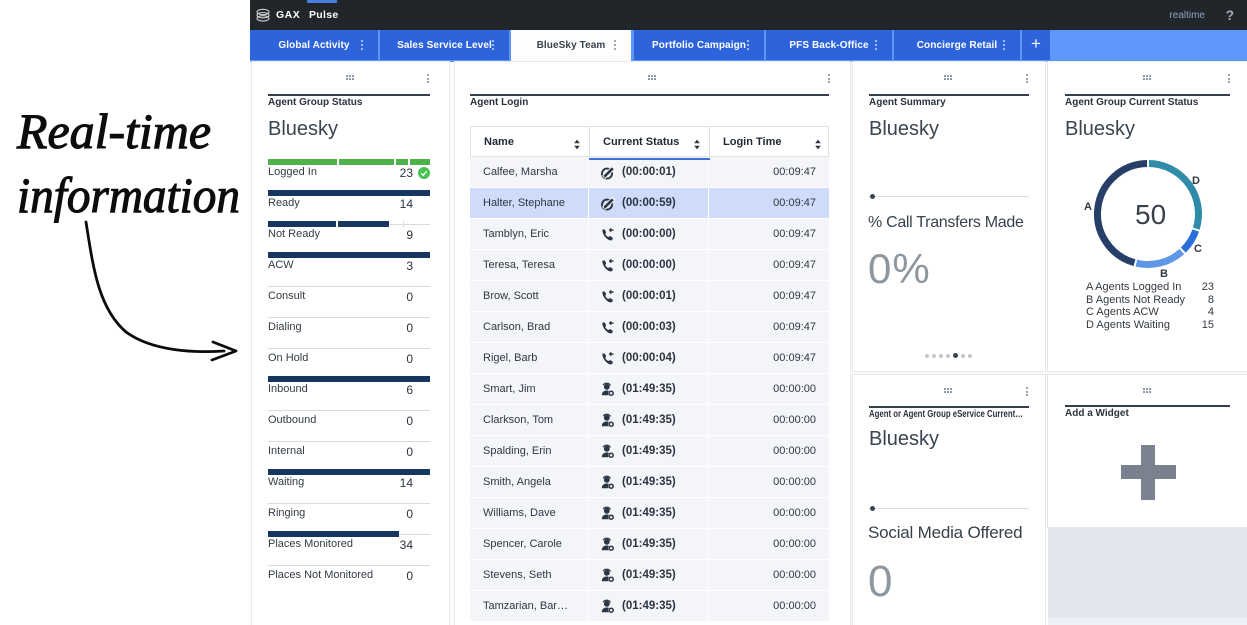  What do you see at coordinates (113, 131) in the screenshot?
I see `svg-text: Real-time` at bounding box center [113, 131].